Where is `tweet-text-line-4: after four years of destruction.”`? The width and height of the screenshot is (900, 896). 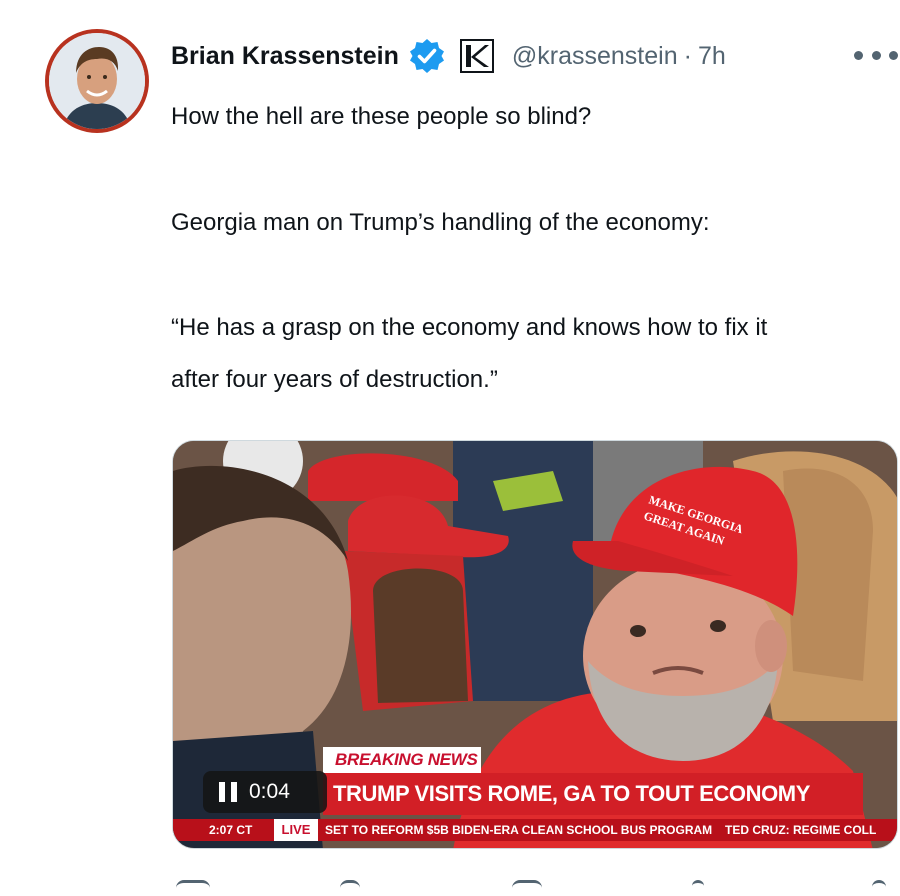 tweet-text-line-4: after four years of destruction.” is located at coordinates (334, 379).